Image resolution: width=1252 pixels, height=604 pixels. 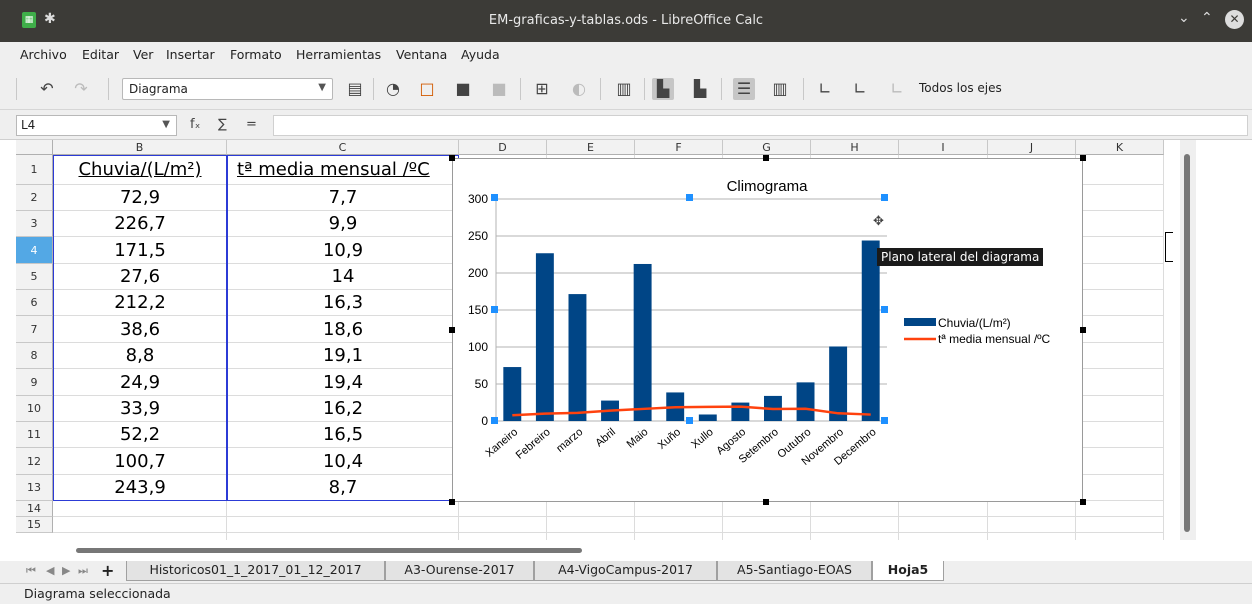 What do you see at coordinates (190, 54) in the screenshot?
I see `menu-insertar: Insertar` at bounding box center [190, 54].